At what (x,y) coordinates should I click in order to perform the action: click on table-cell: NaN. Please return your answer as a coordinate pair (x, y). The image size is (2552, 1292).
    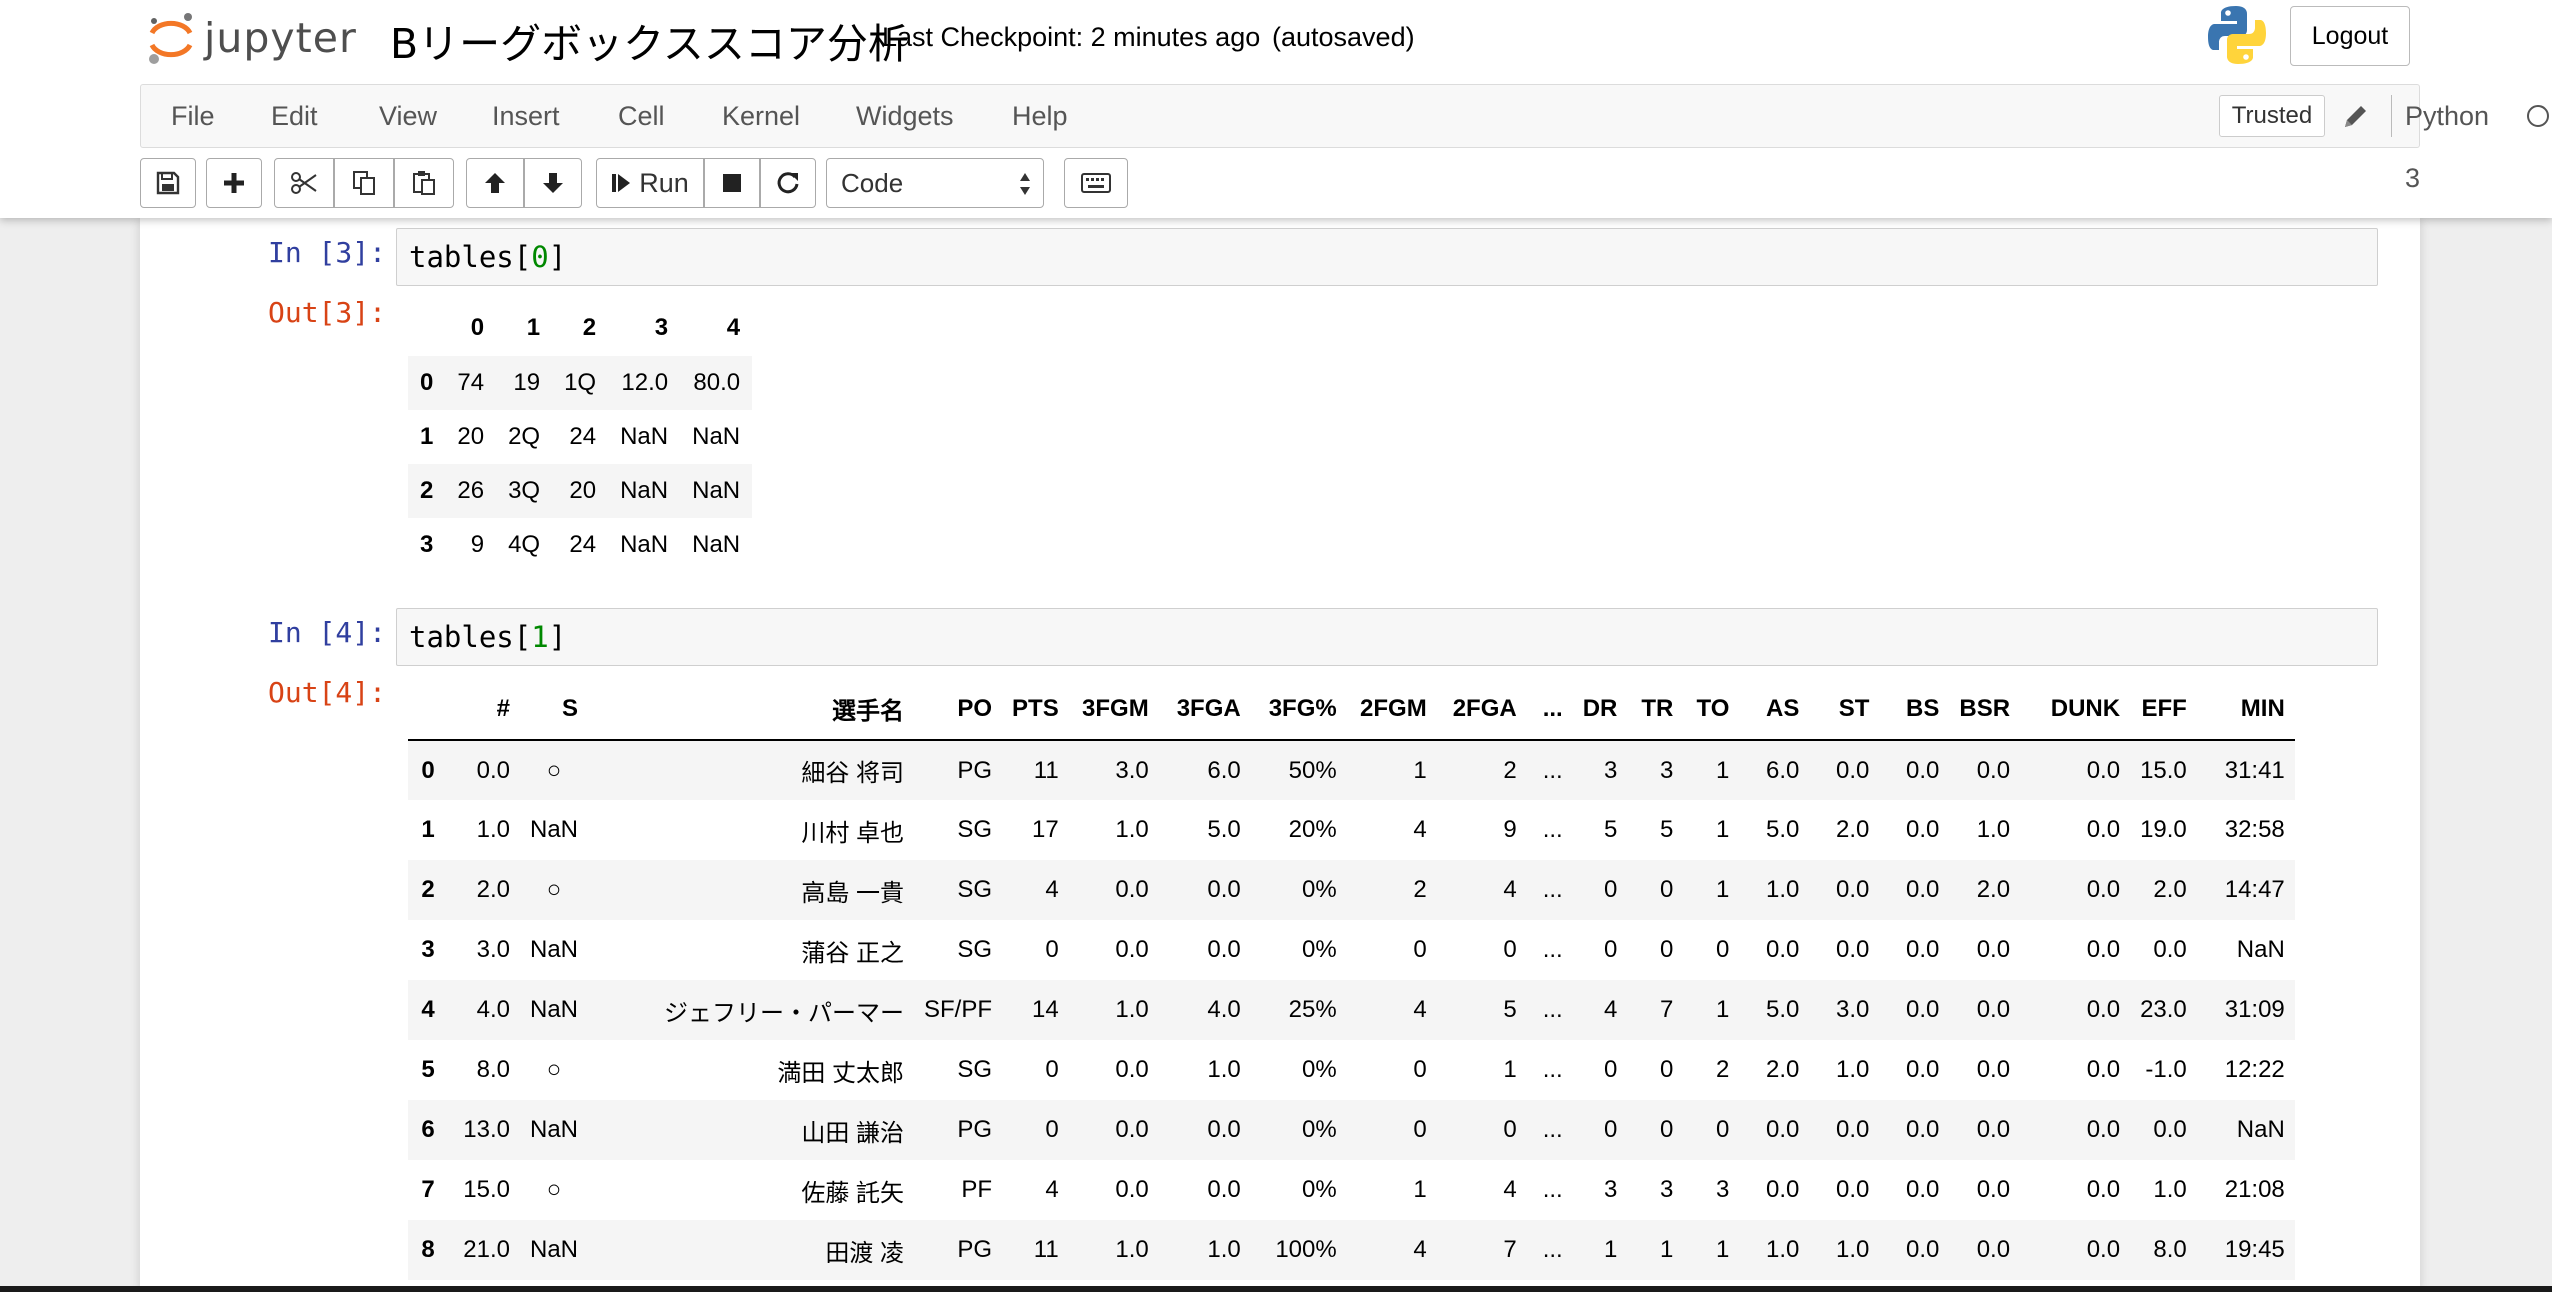
    Looking at the image, I should click on (554, 829).